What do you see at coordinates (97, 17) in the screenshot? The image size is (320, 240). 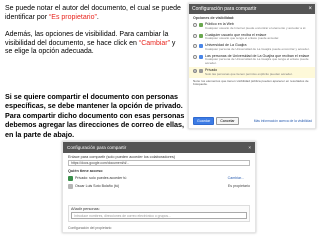 I see `paragraph-owner-end: .` at bounding box center [97, 17].